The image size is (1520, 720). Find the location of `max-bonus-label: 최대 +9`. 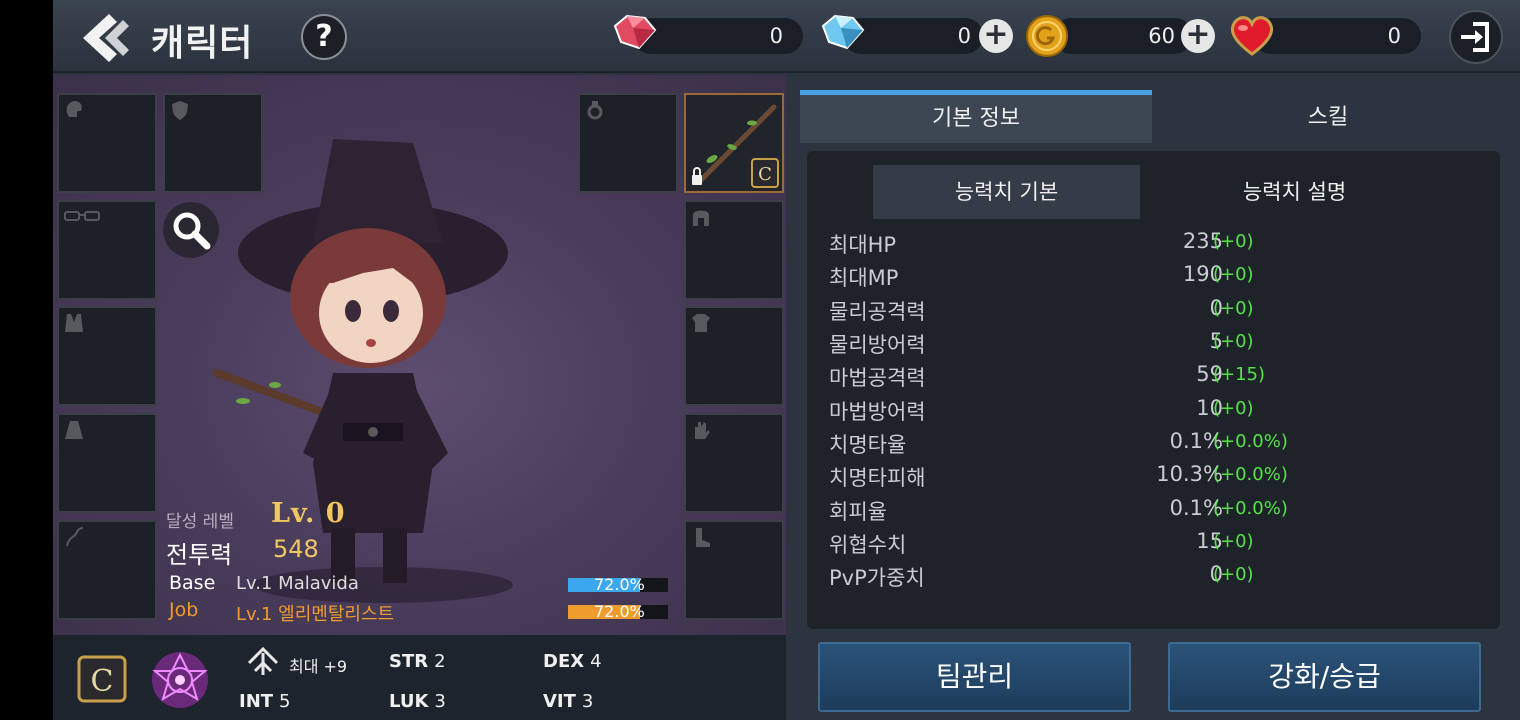

max-bonus-label: 최대 +9 is located at coordinates (318, 666).